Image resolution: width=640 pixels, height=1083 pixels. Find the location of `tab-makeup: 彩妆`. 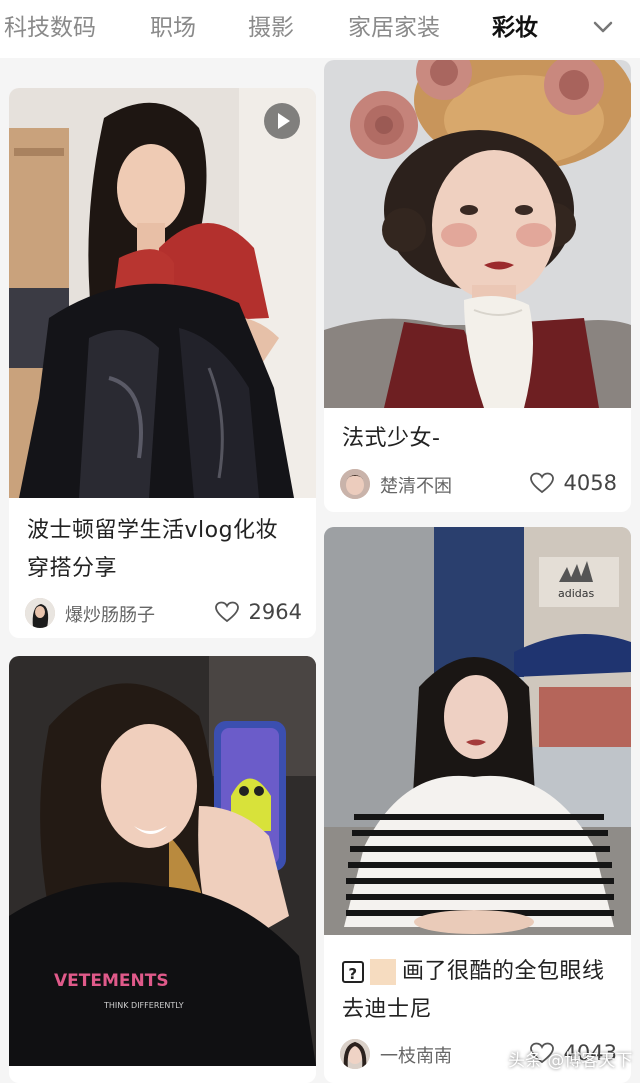

tab-makeup: 彩妆 is located at coordinates (515, 25).